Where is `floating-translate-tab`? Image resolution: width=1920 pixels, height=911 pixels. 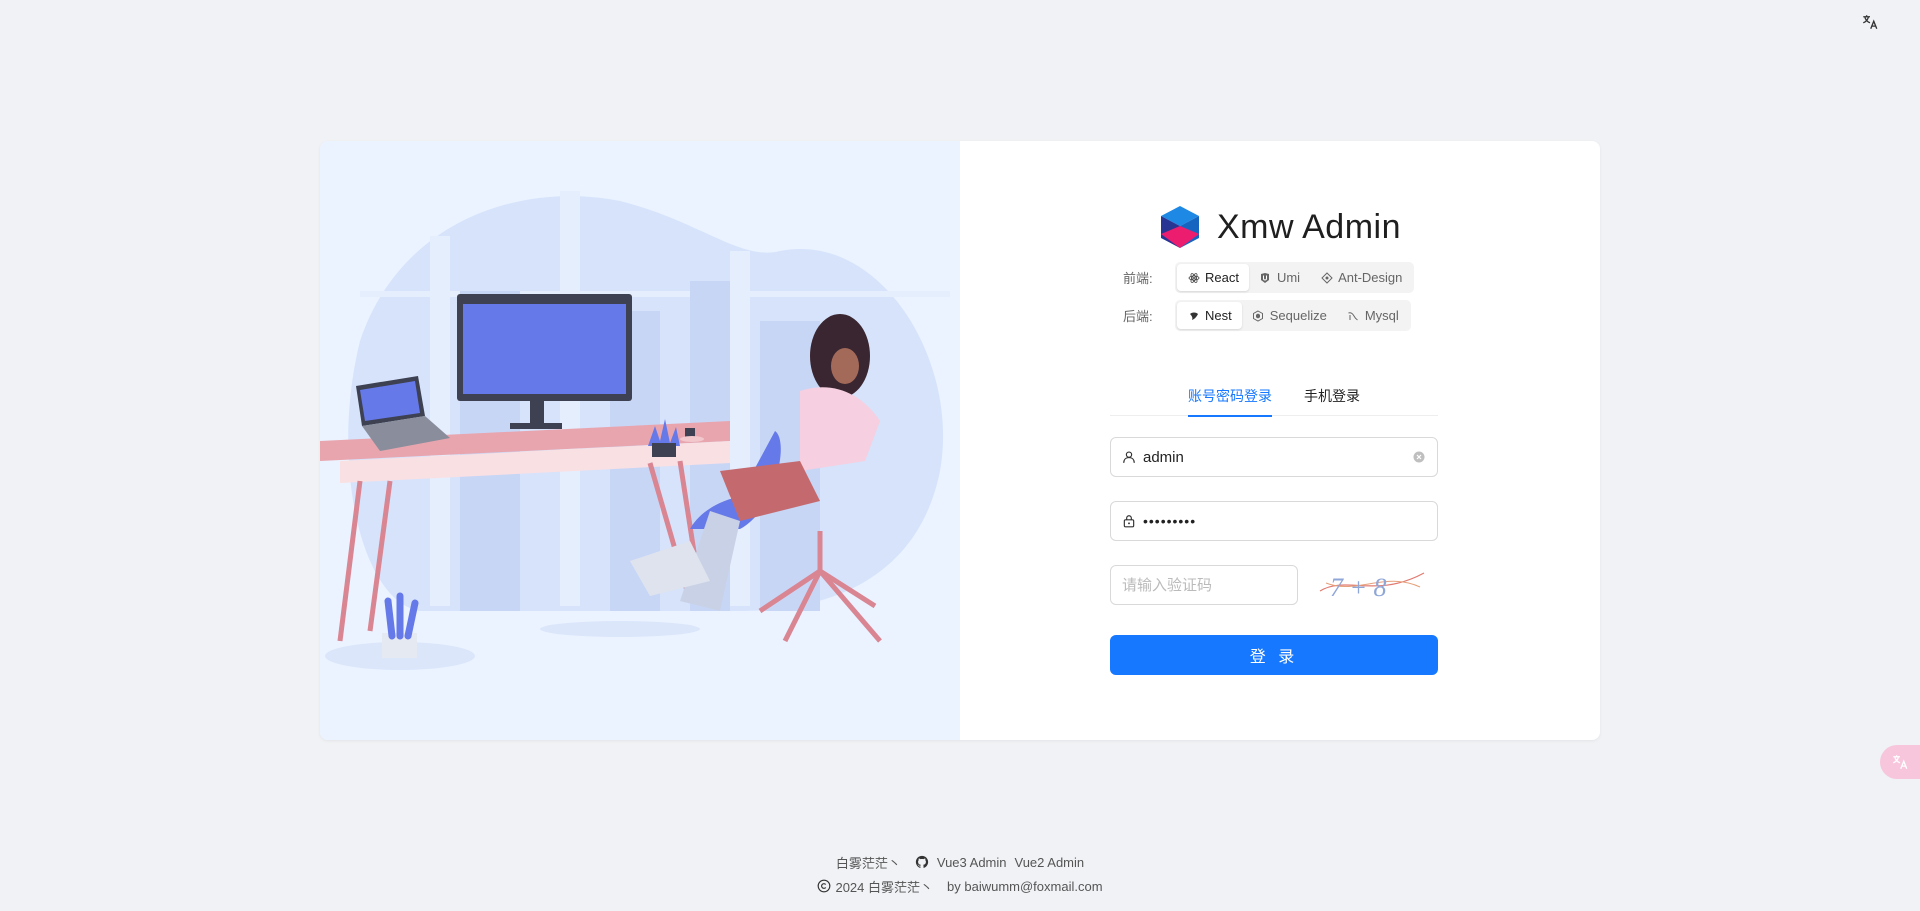
floating-translate-tab is located at coordinates (1900, 762).